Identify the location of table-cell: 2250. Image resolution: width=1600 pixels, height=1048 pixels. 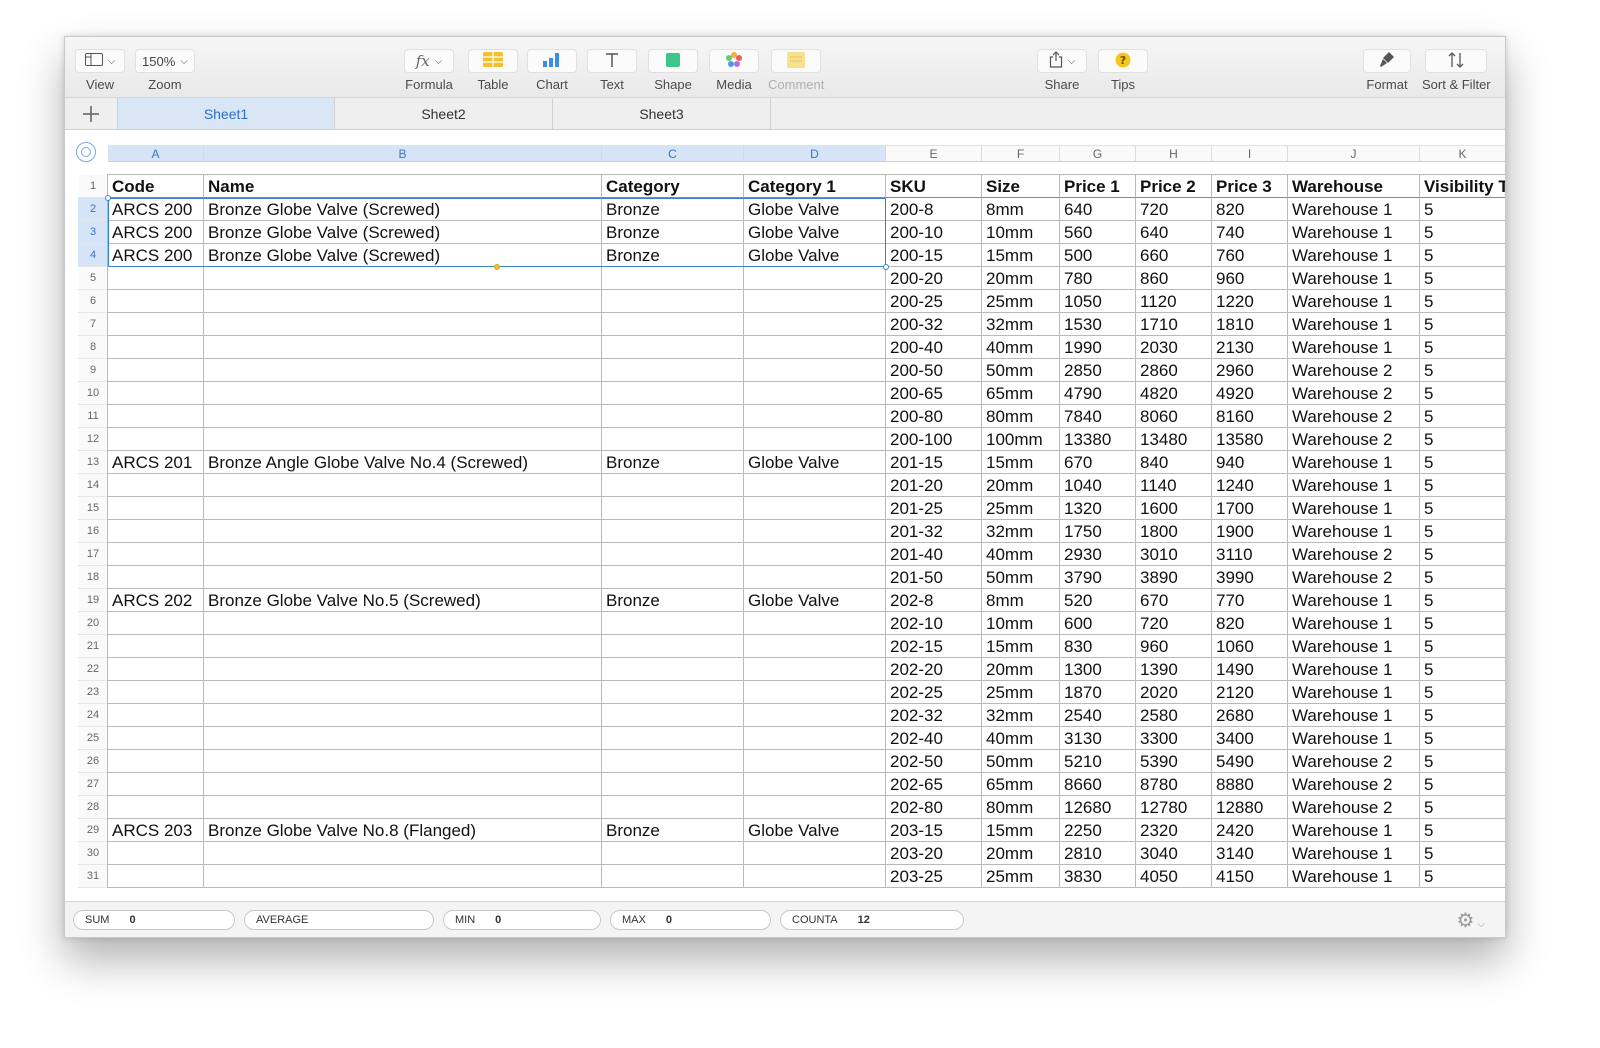
(1098, 830).